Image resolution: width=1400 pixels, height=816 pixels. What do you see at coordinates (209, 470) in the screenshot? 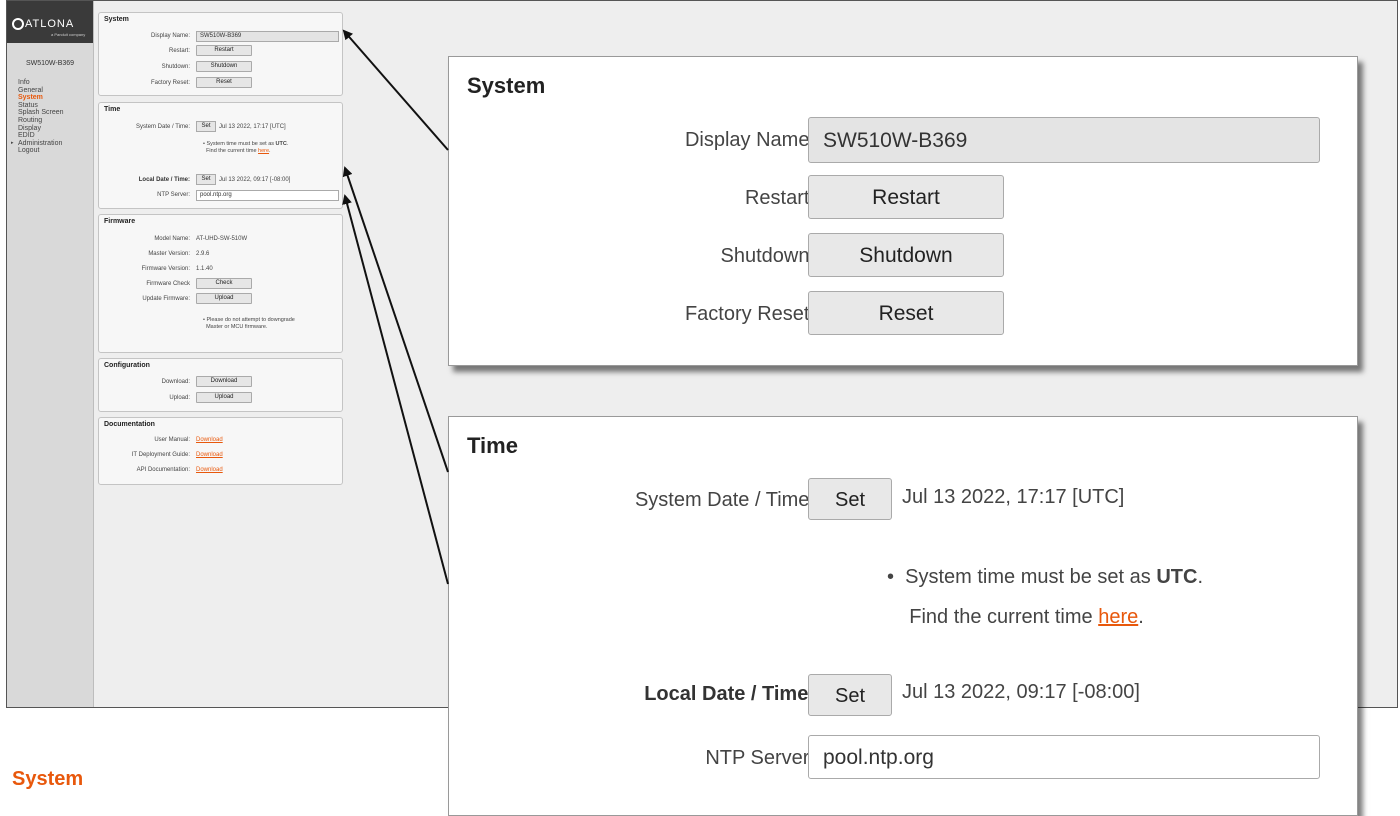
I see `api-doc-download-link: Download` at bounding box center [209, 470].